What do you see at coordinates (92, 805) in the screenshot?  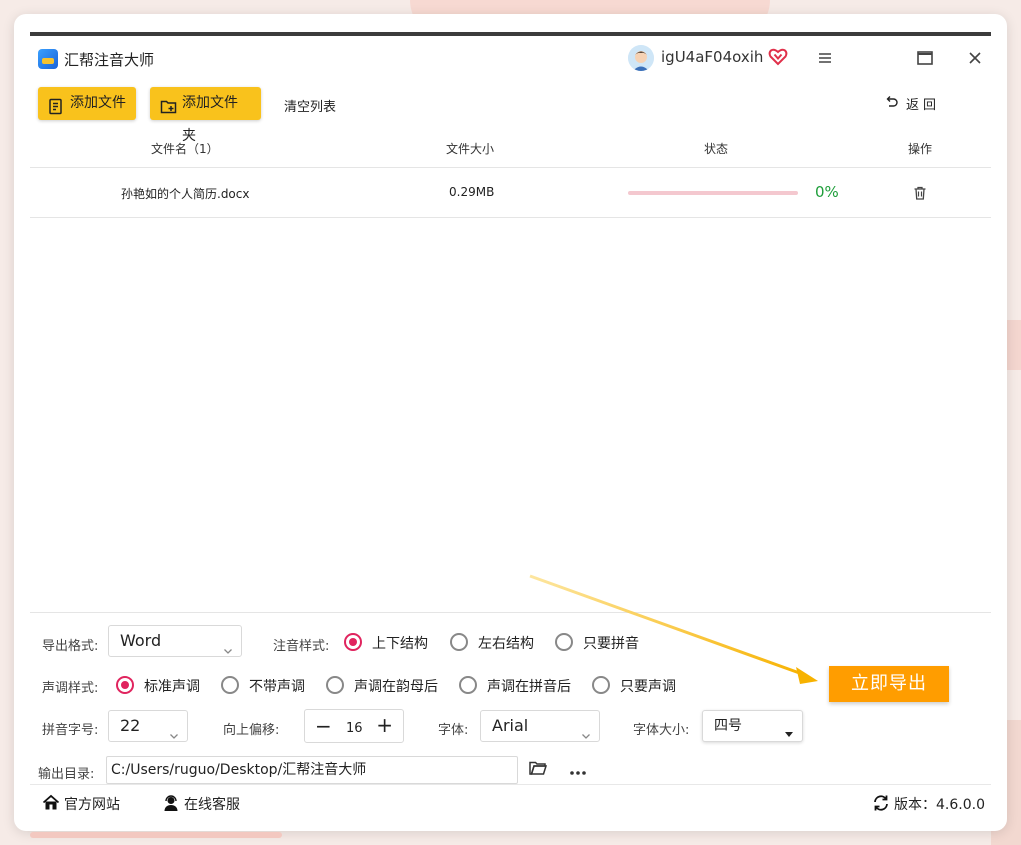 I see `official-site-label: 官方网站` at bounding box center [92, 805].